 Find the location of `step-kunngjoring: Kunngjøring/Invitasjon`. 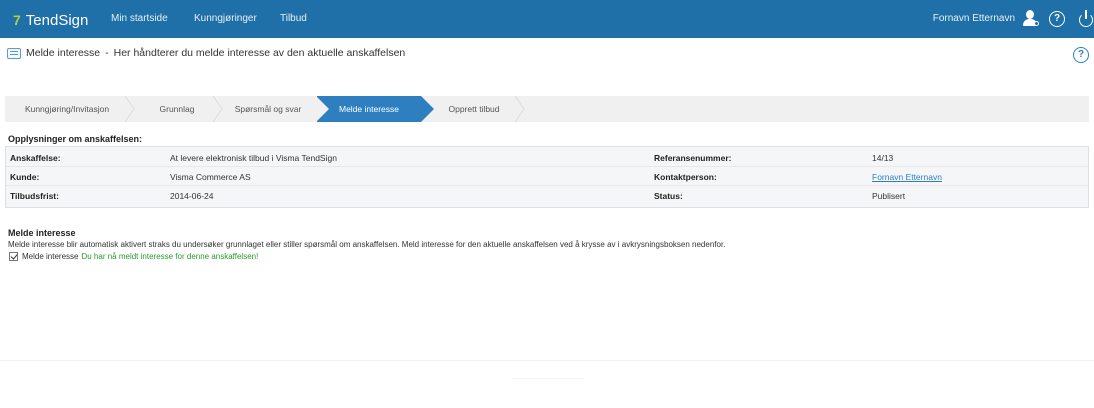

step-kunngjoring: Kunngjøring/Invitasjon is located at coordinates (70, 109).